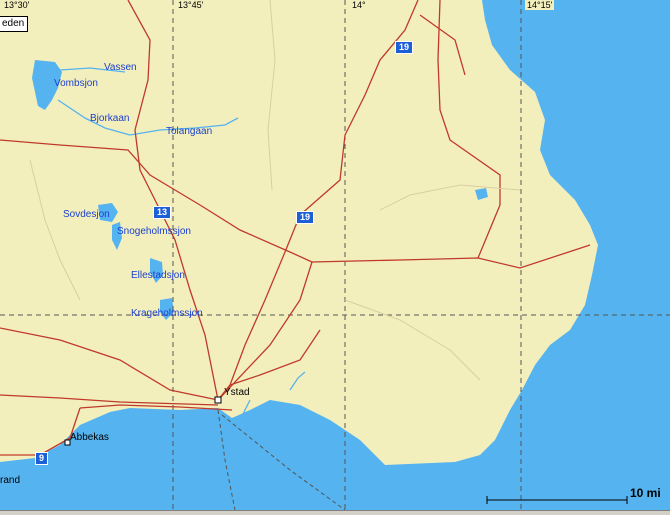  Describe the element at coordinates (120, 67) in the screenshot. I see `lake-label-vassen: Vassen` at that location.